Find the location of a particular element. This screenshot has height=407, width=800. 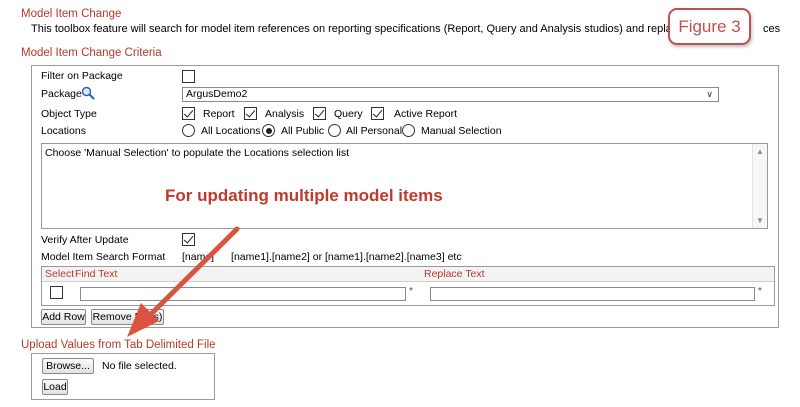

row-select-checkbox is located at coordinates (56, 292).